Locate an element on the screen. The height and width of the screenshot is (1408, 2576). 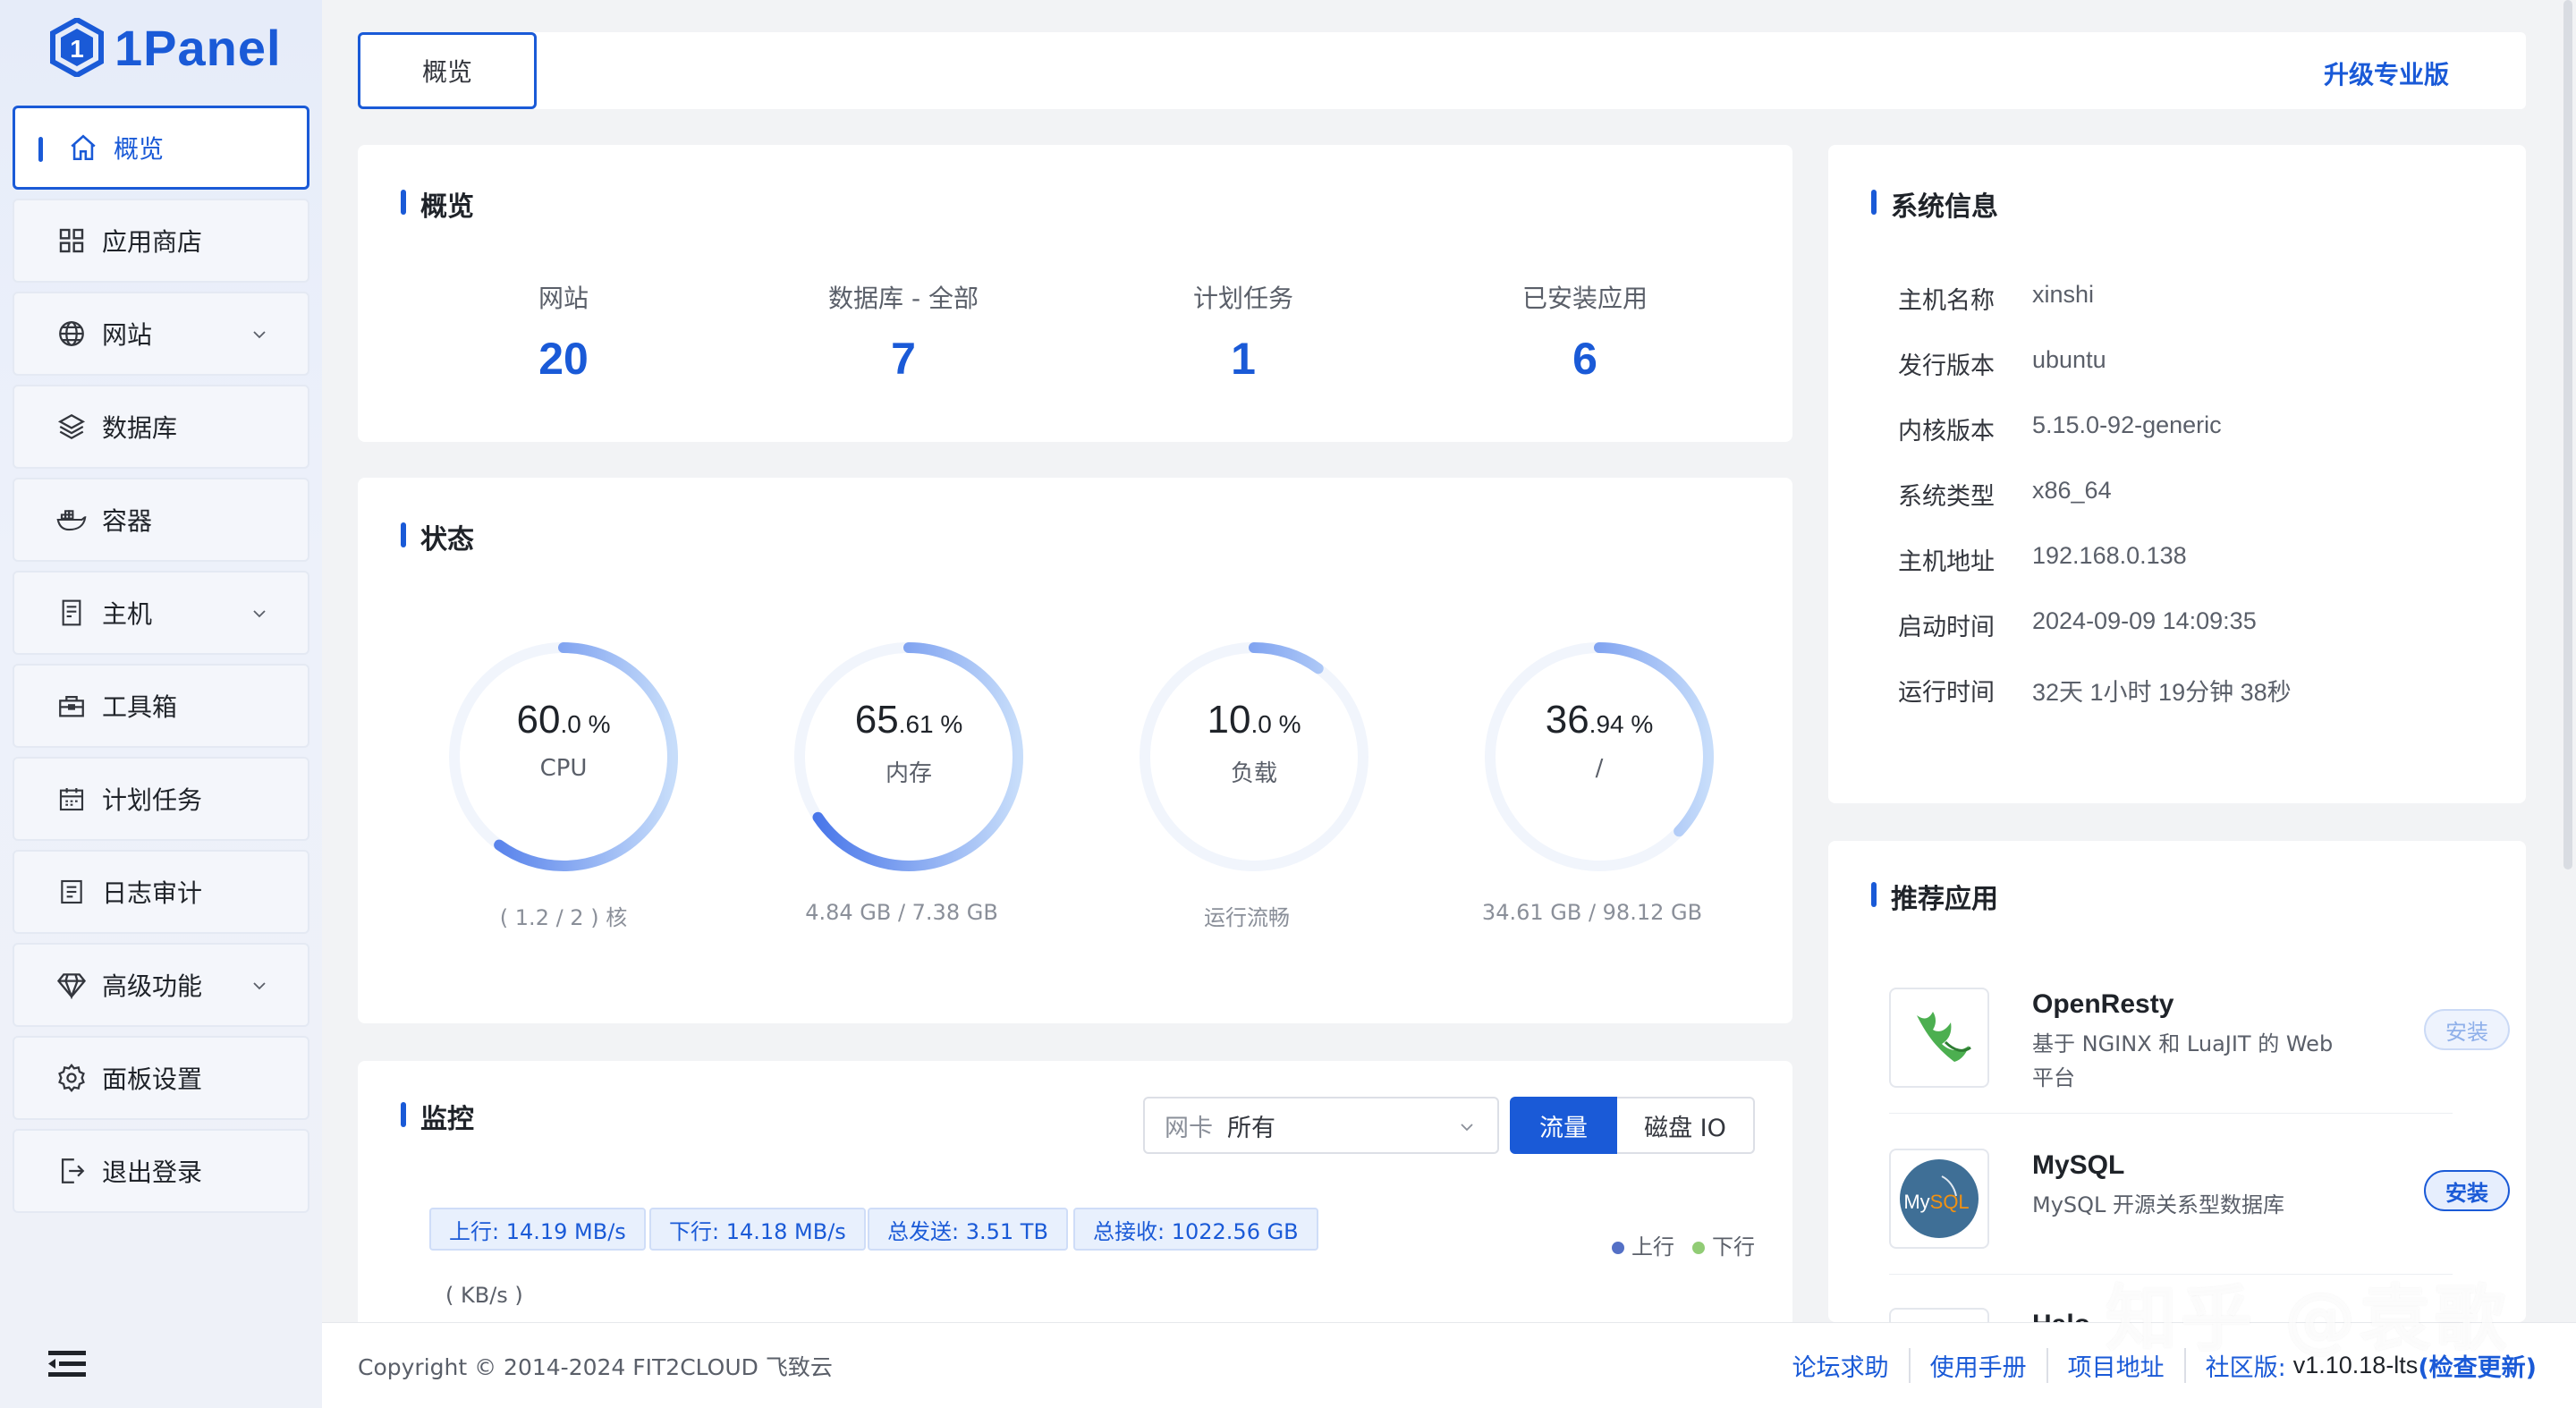
tab-overview: 概览 is located at coordinates (447, 71).